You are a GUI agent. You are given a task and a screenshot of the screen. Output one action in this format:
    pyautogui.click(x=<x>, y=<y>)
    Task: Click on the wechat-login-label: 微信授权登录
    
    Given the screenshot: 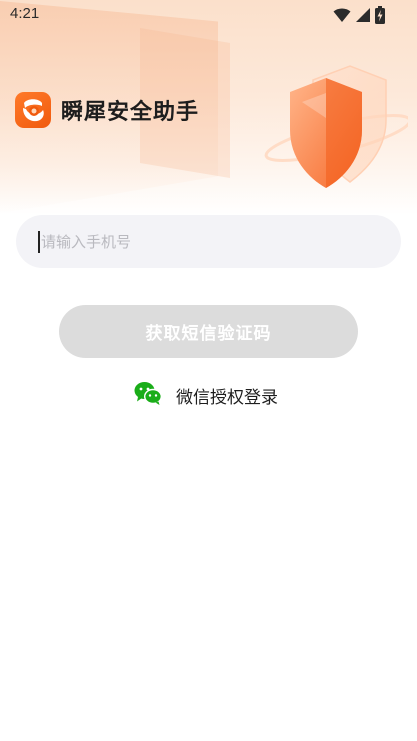 What is the action you would take?
    pyautogui.click(x=227, y=397)
    